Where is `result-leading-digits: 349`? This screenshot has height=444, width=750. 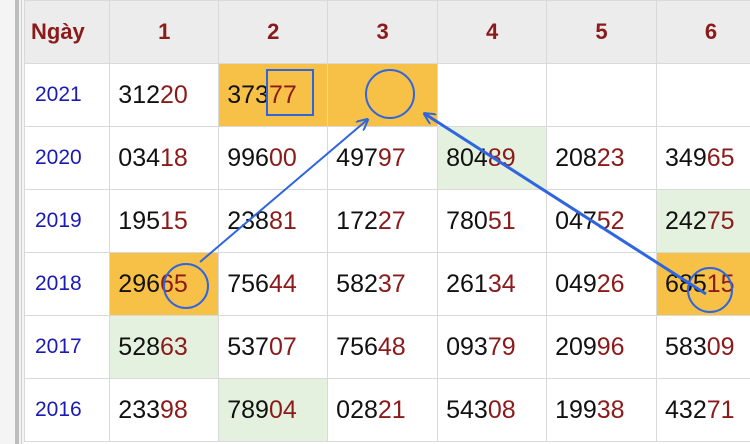 result-leading-digits: 349 is located at coordinates (686, 157).